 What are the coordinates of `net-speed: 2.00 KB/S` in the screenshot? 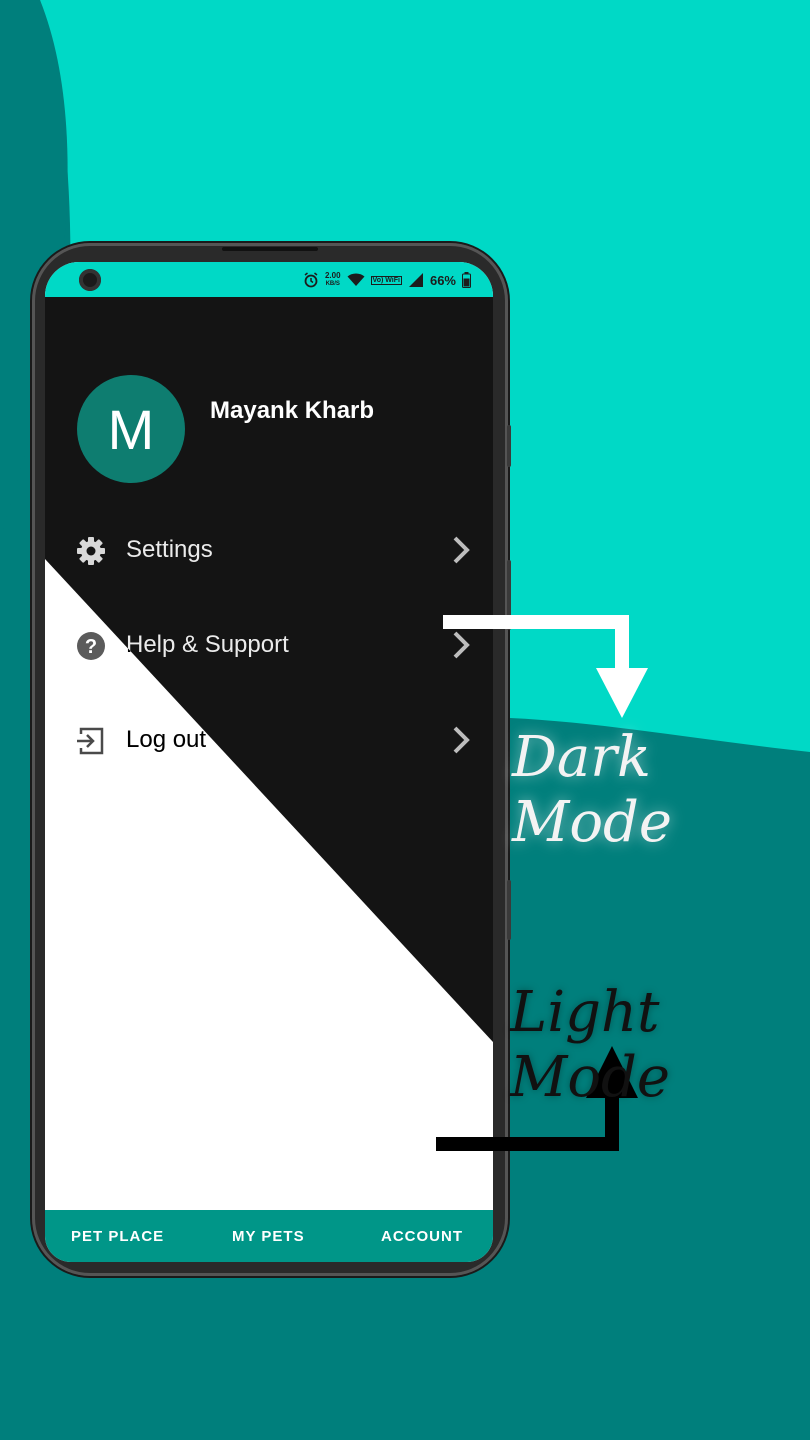 It's located at (333, 280).